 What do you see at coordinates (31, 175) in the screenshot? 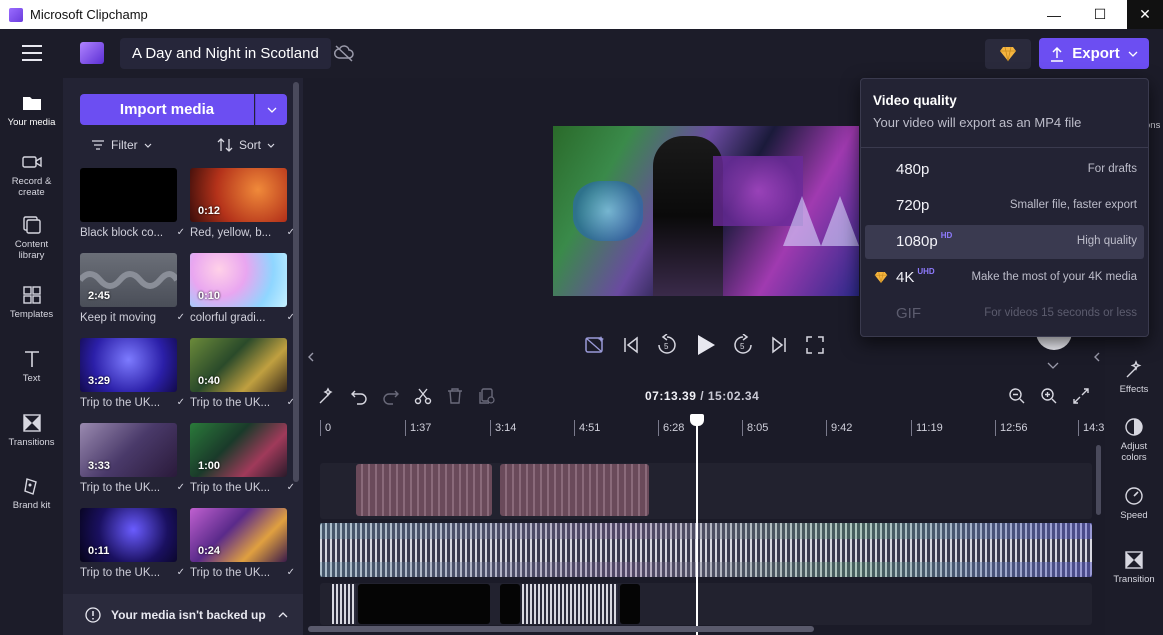
I see `nav-record-create: Record & create` at bounding box center [31, 175].